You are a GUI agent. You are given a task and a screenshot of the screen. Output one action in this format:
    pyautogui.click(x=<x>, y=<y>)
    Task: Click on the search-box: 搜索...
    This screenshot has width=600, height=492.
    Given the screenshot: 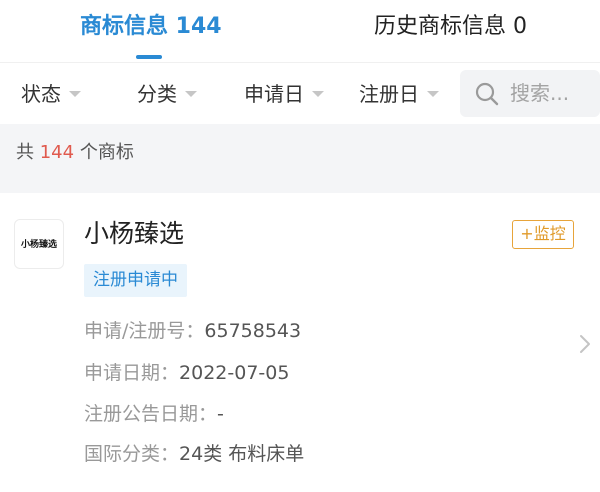 What is the action you would take?
    pyautogui.click(x=530, y=93)
    